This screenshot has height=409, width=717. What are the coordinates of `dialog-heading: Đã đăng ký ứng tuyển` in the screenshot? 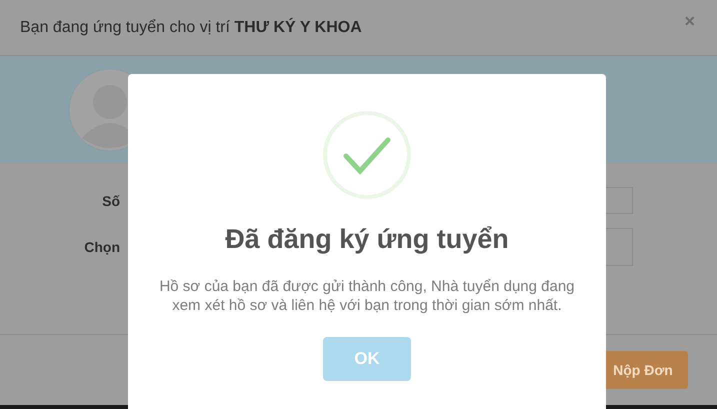 It's located at (367, 239).